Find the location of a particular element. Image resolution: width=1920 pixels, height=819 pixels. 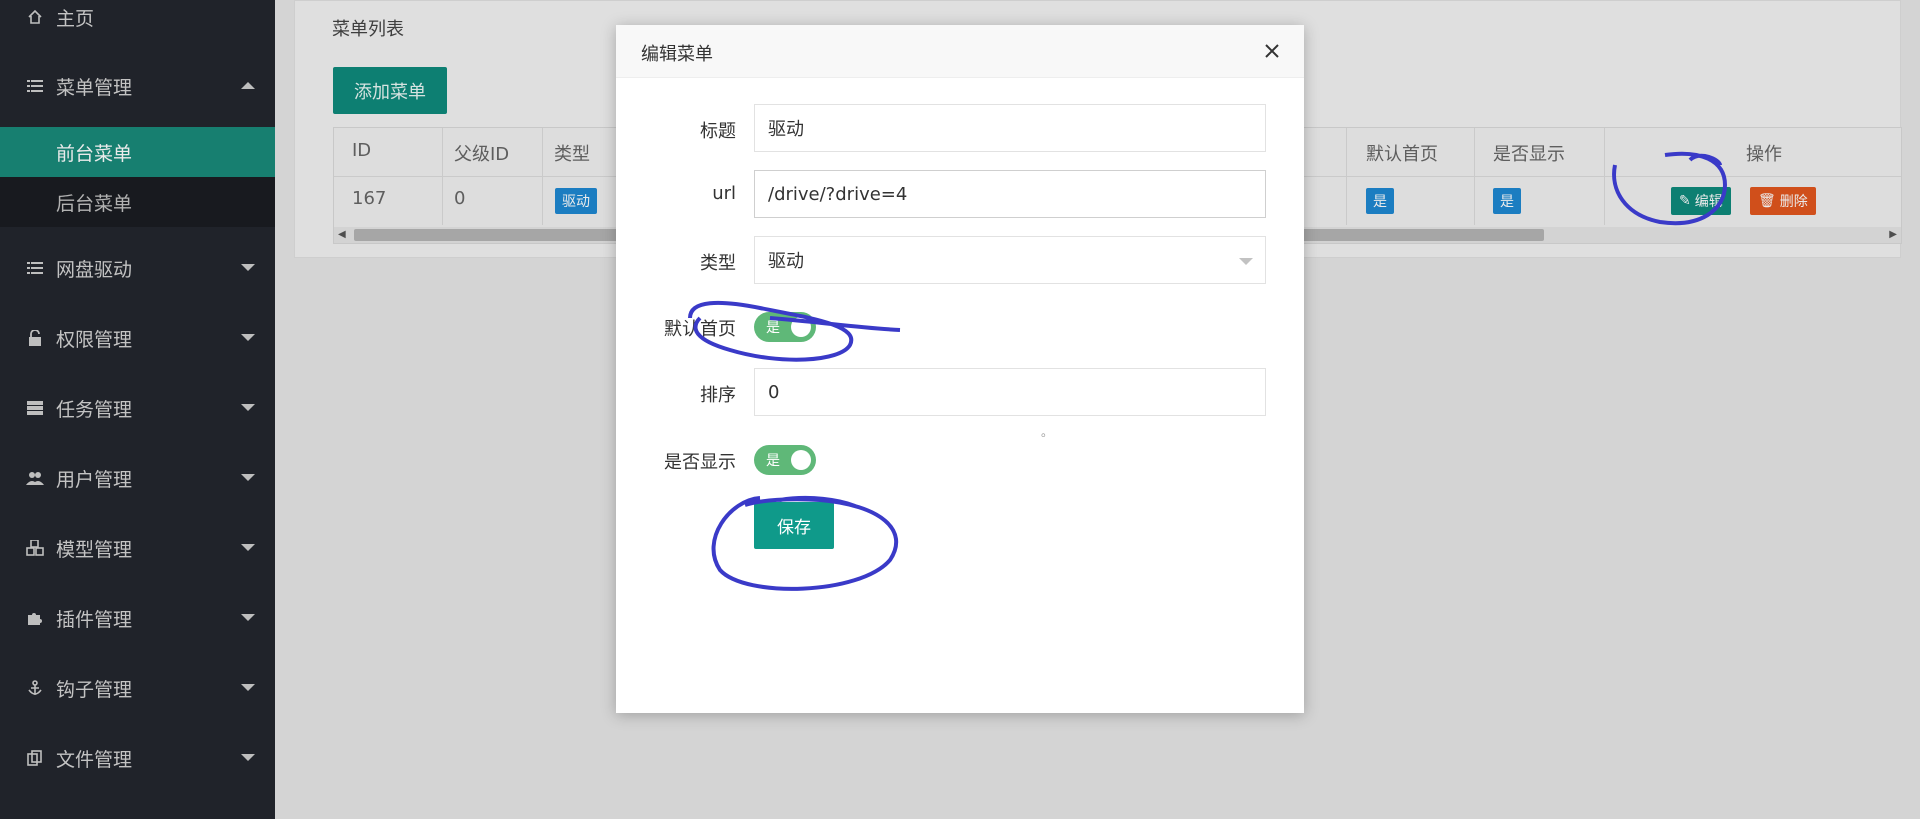

url-label: url is located at coordinates (724, 193).